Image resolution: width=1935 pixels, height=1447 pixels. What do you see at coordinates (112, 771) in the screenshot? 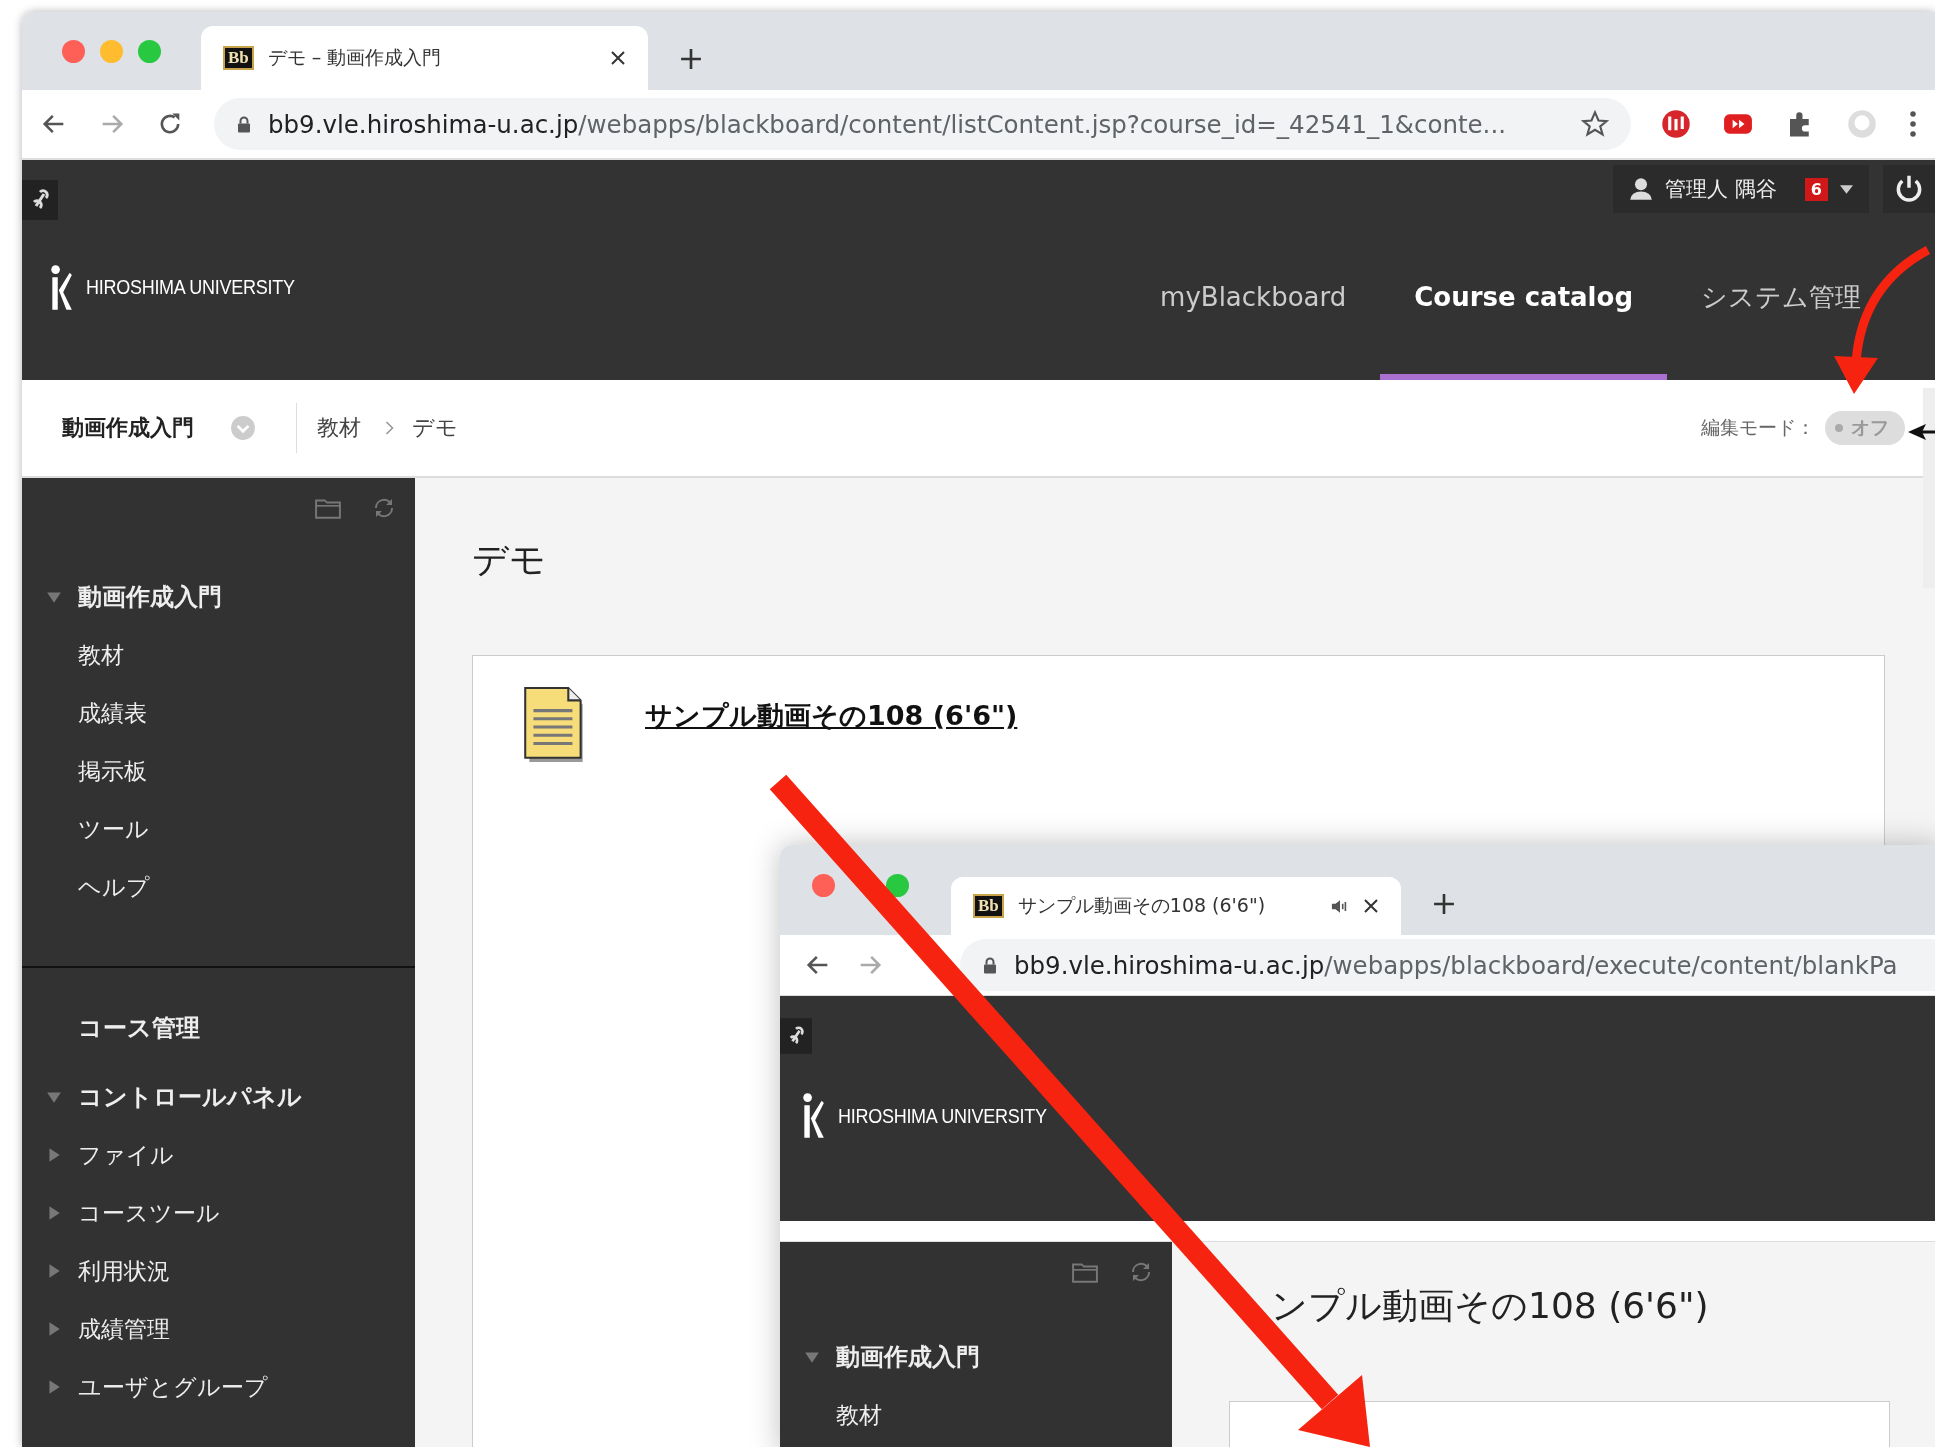
I see `sidebar-link: 掲示板` at bounding box center [112, 771].